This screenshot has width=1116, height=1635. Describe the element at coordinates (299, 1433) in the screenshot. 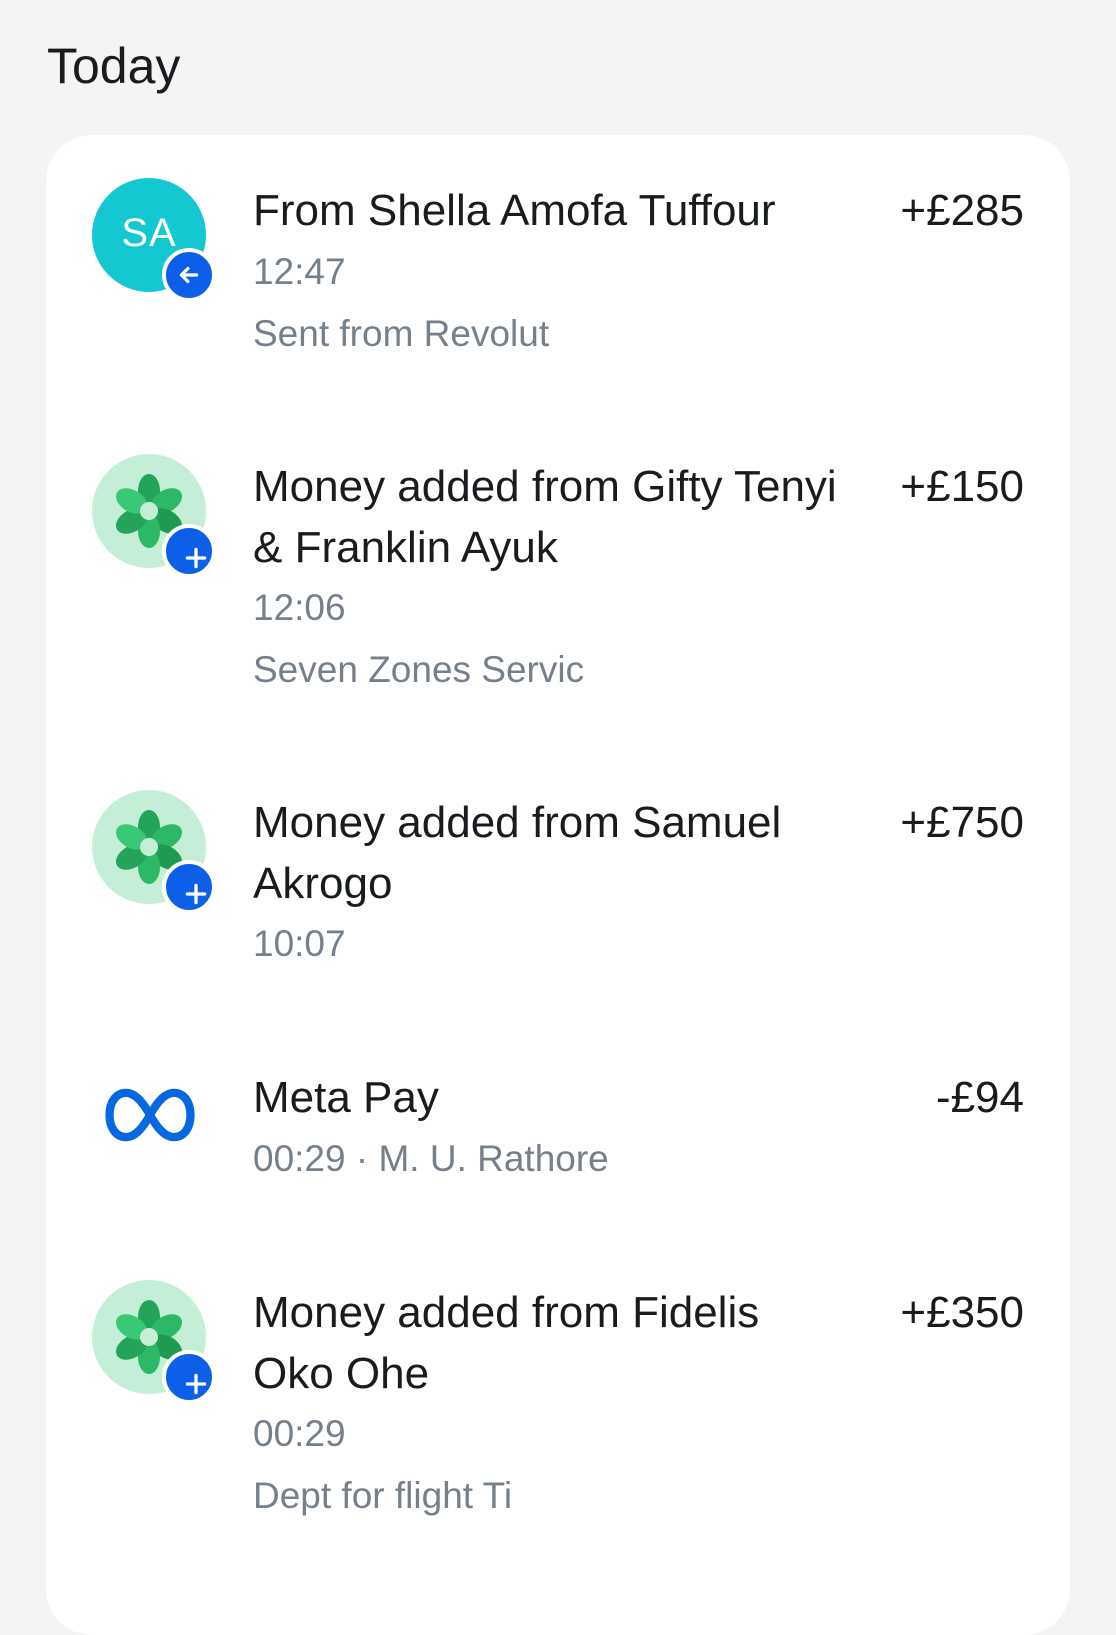

I see `transaction-time: 00:29` at that location.